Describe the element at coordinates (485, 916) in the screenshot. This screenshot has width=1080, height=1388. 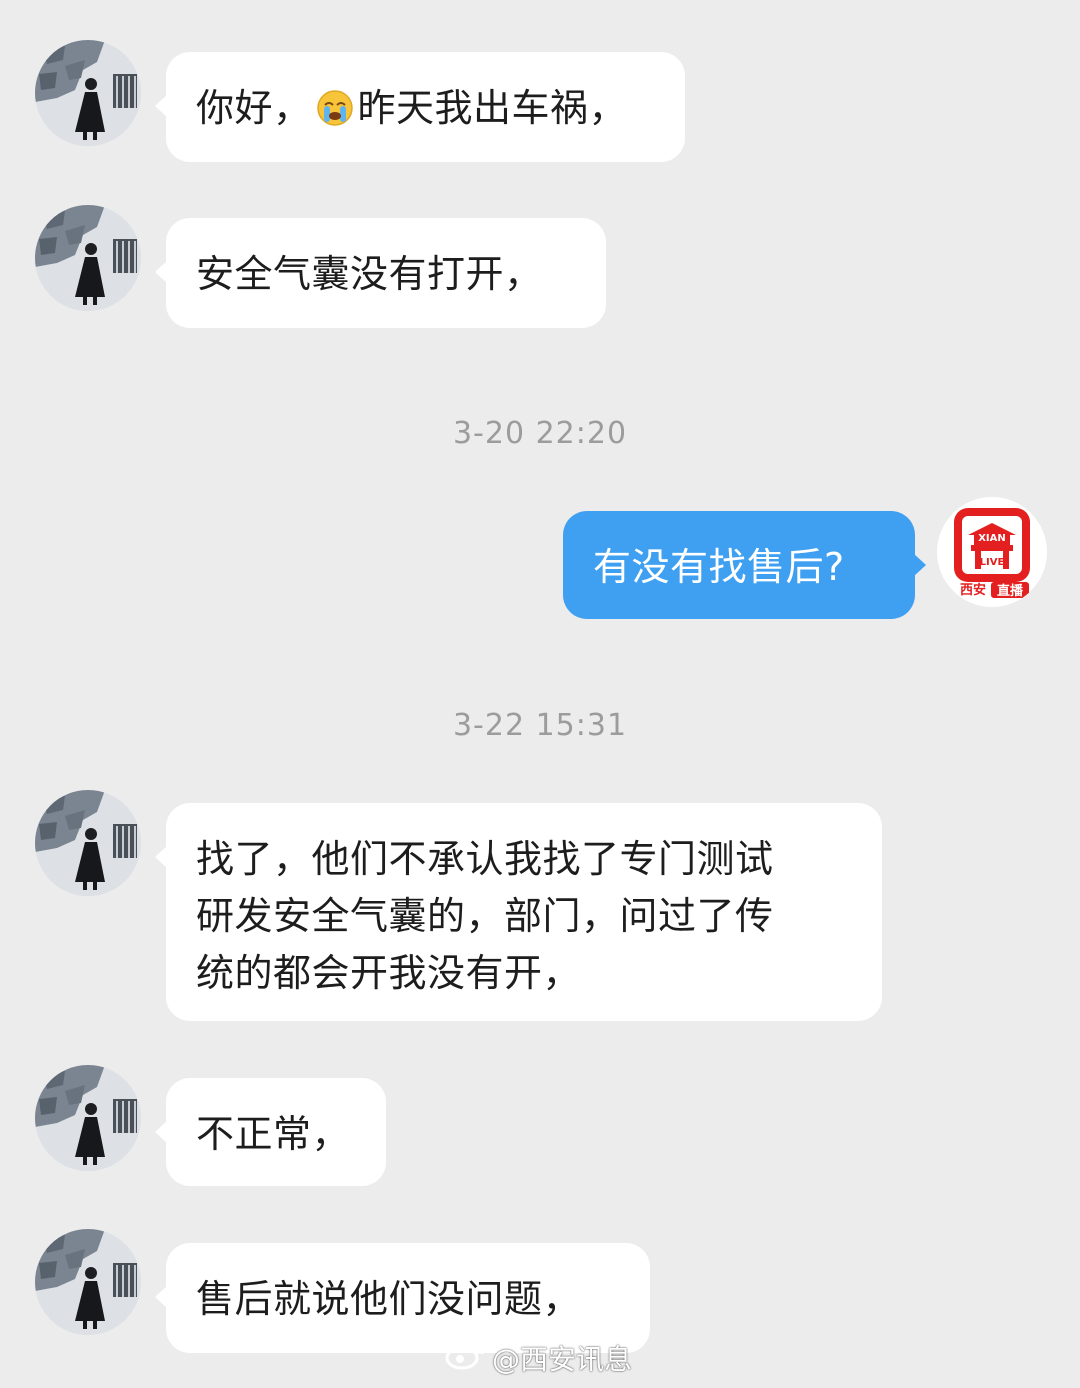
I see `message-text-line: 研发安全气囊的，部门，问过了传` at that location.